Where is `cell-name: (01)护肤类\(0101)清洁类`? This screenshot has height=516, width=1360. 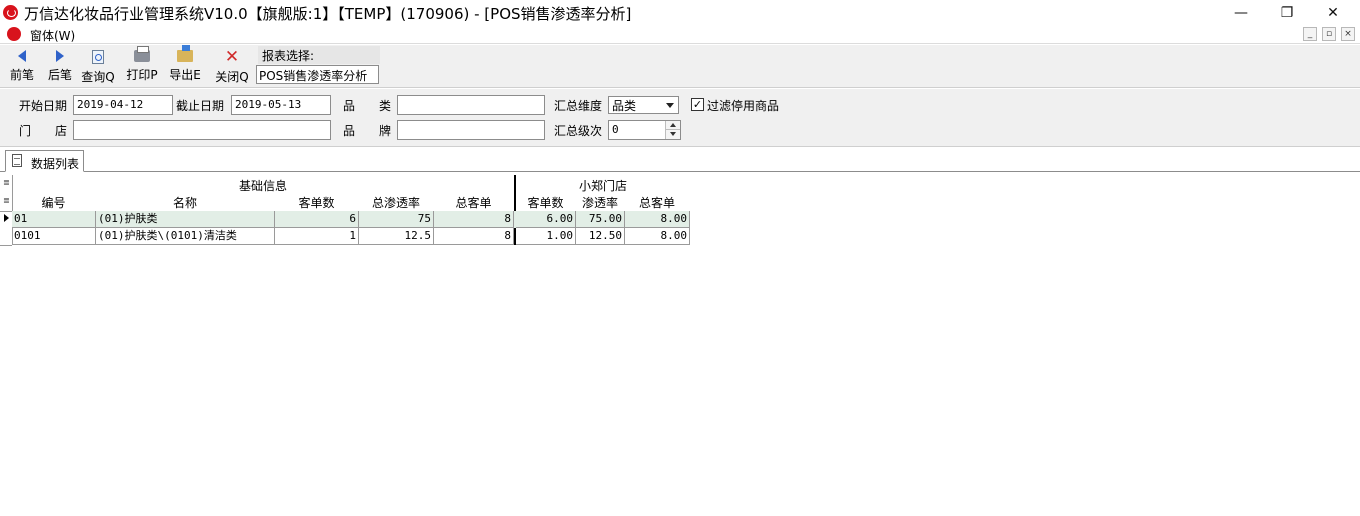 cell-name: (01)护肤类\(0101)清洁类 is located at coordinates (185, 236).